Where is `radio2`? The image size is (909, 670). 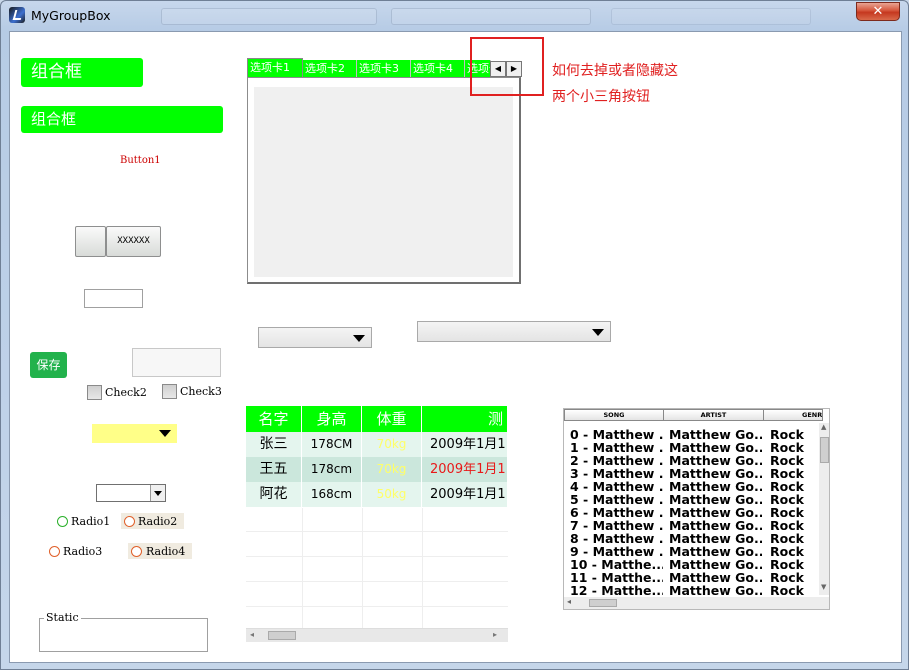
radio2 is located at coordinates (129, 521).